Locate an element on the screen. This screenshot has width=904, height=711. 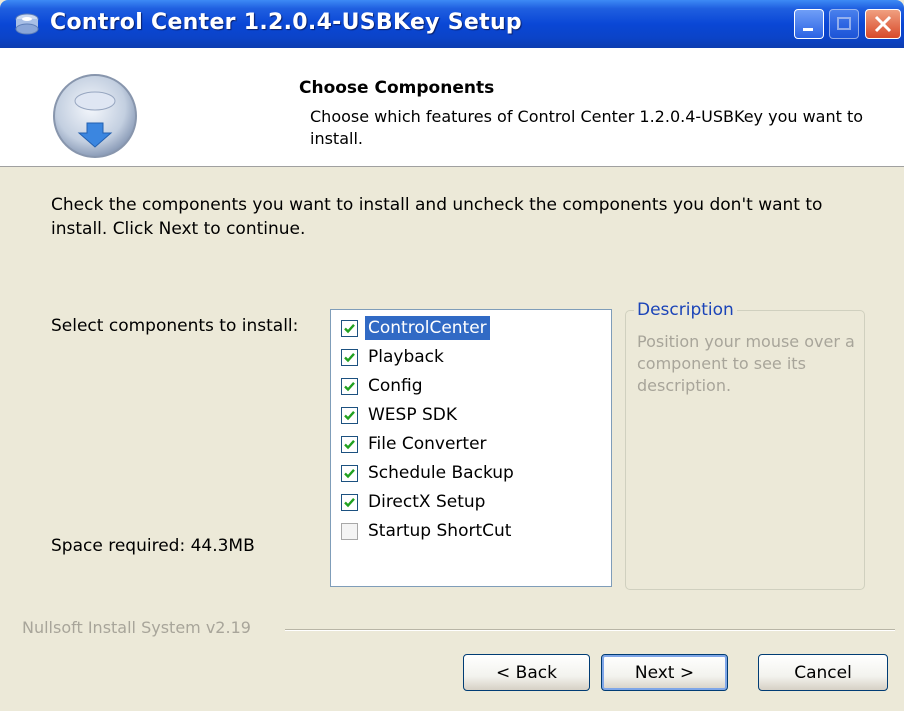
installer-icon is located at coordinates (27, 24).